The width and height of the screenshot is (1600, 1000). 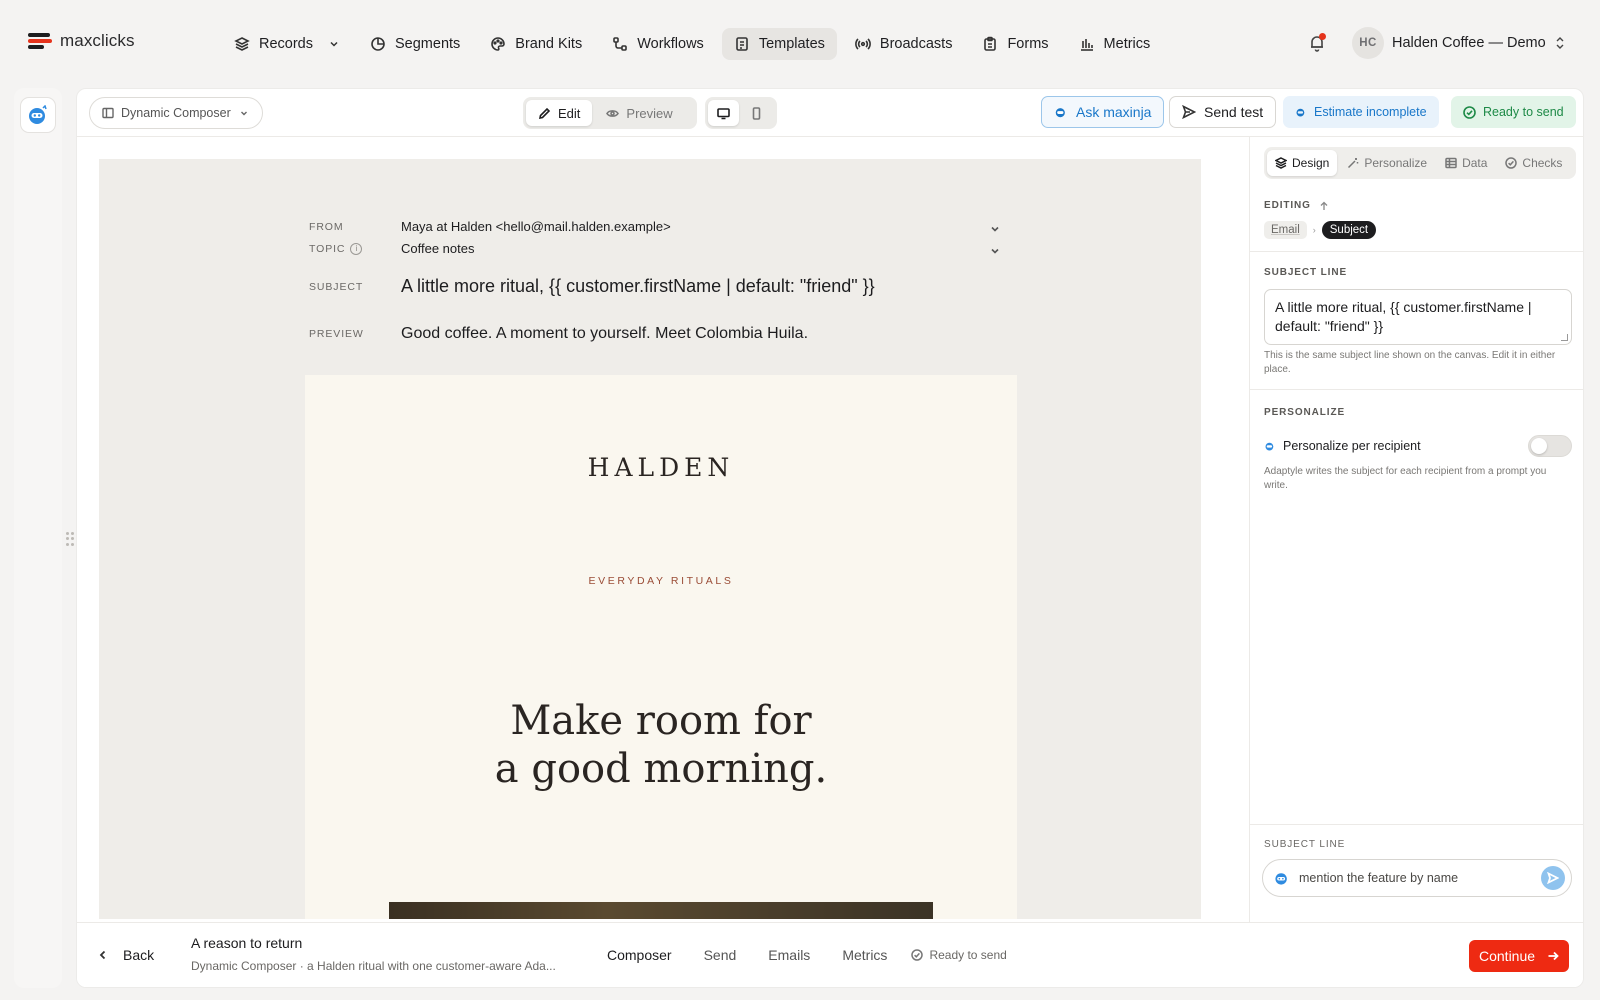 I want to click on tab-composer: Composer, so click(x=639, y=955).